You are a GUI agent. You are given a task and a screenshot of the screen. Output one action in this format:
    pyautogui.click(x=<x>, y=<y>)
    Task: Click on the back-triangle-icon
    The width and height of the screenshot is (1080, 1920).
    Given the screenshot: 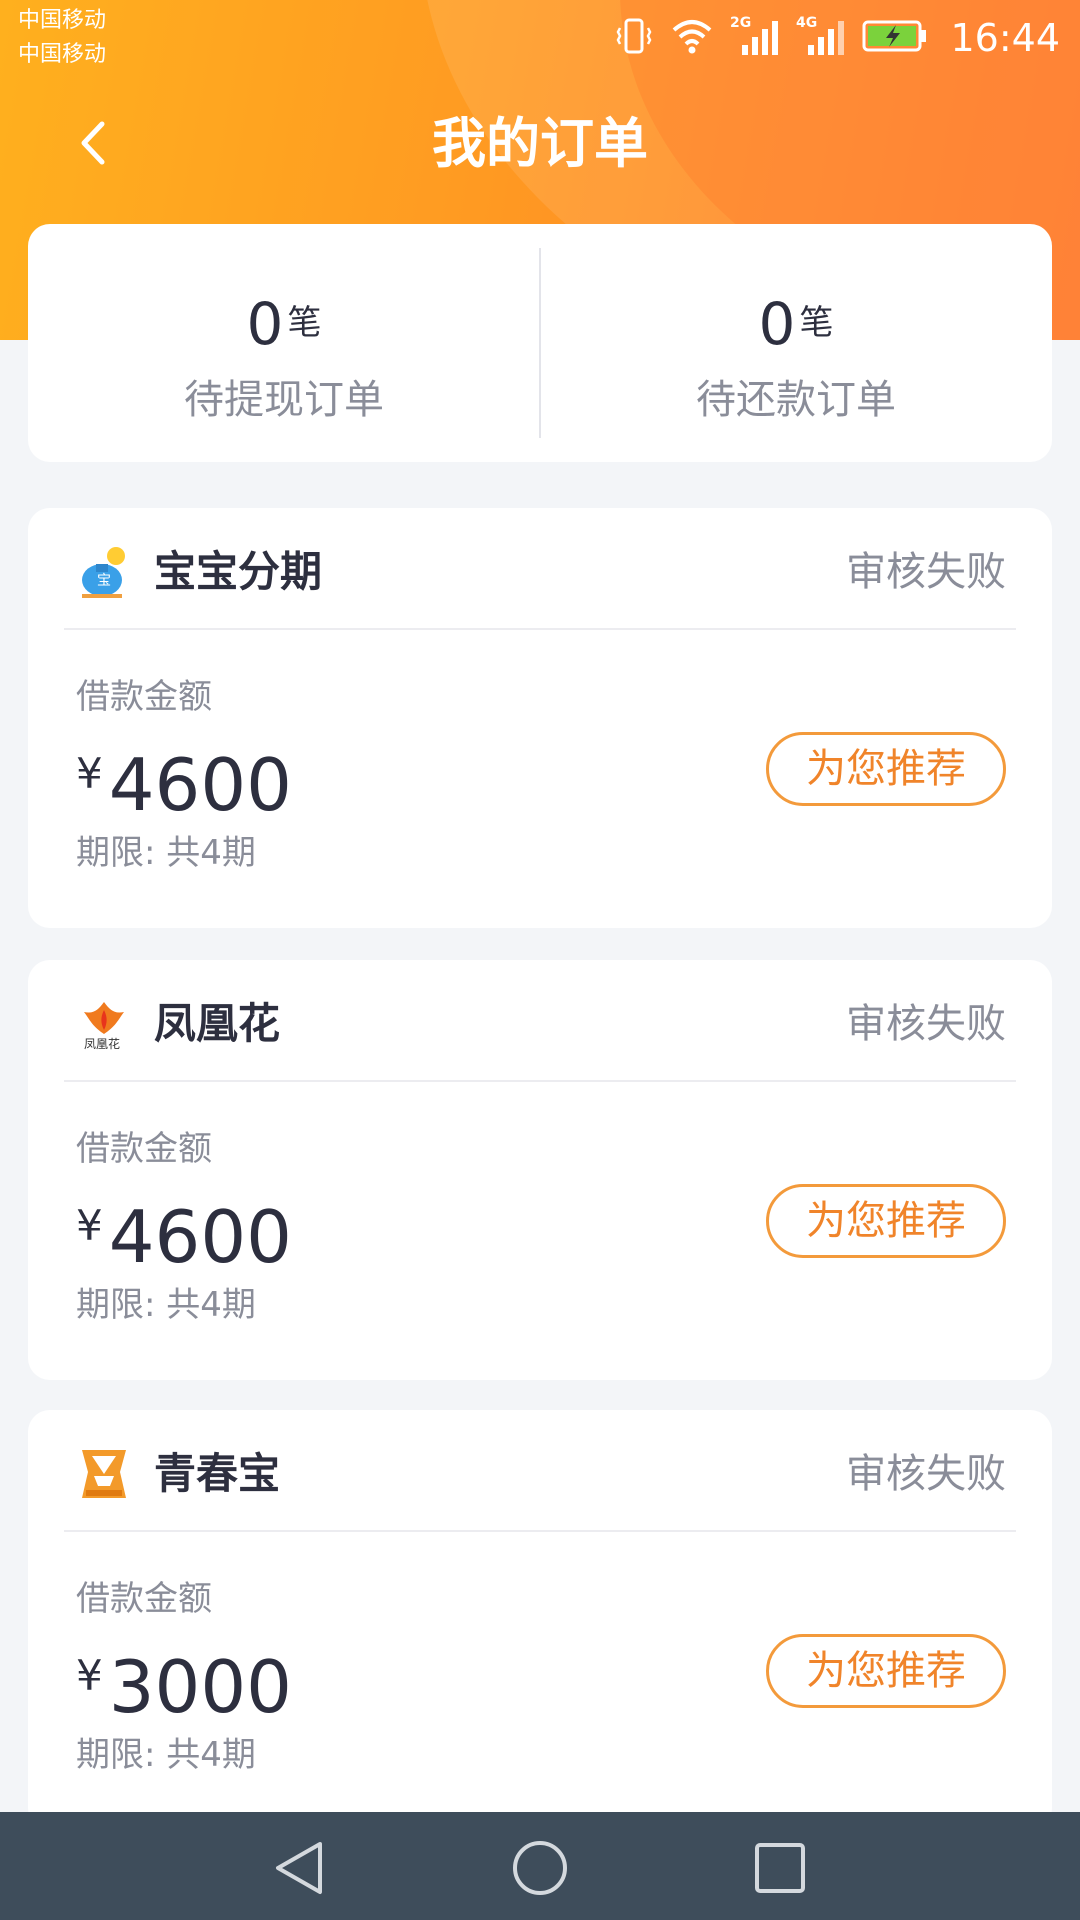 What is the action you would take?
    pyautogui.click(x=300, y=1868)
    